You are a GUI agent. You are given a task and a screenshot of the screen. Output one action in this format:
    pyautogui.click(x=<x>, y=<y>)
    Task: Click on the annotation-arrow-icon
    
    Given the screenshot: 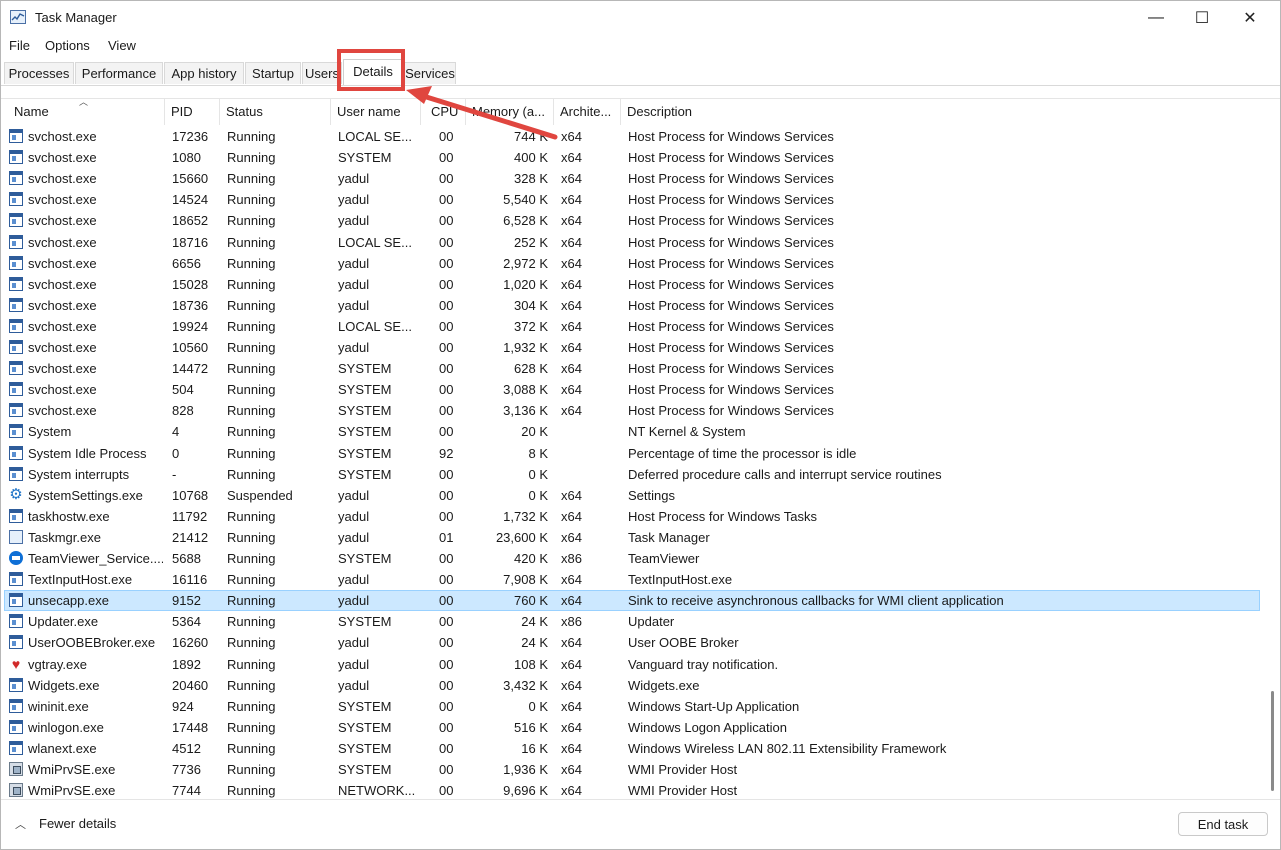 What is the action you would take?
    pyautogui.click(x=482, y=113)
    